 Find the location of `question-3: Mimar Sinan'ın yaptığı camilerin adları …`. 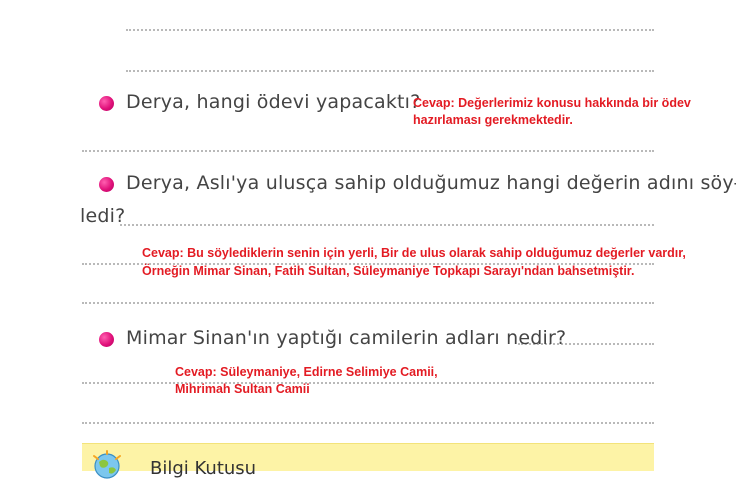

question-3: Mimar Sinan'ın yaptığı camilerin adları … is located at coordinates (346, 338).